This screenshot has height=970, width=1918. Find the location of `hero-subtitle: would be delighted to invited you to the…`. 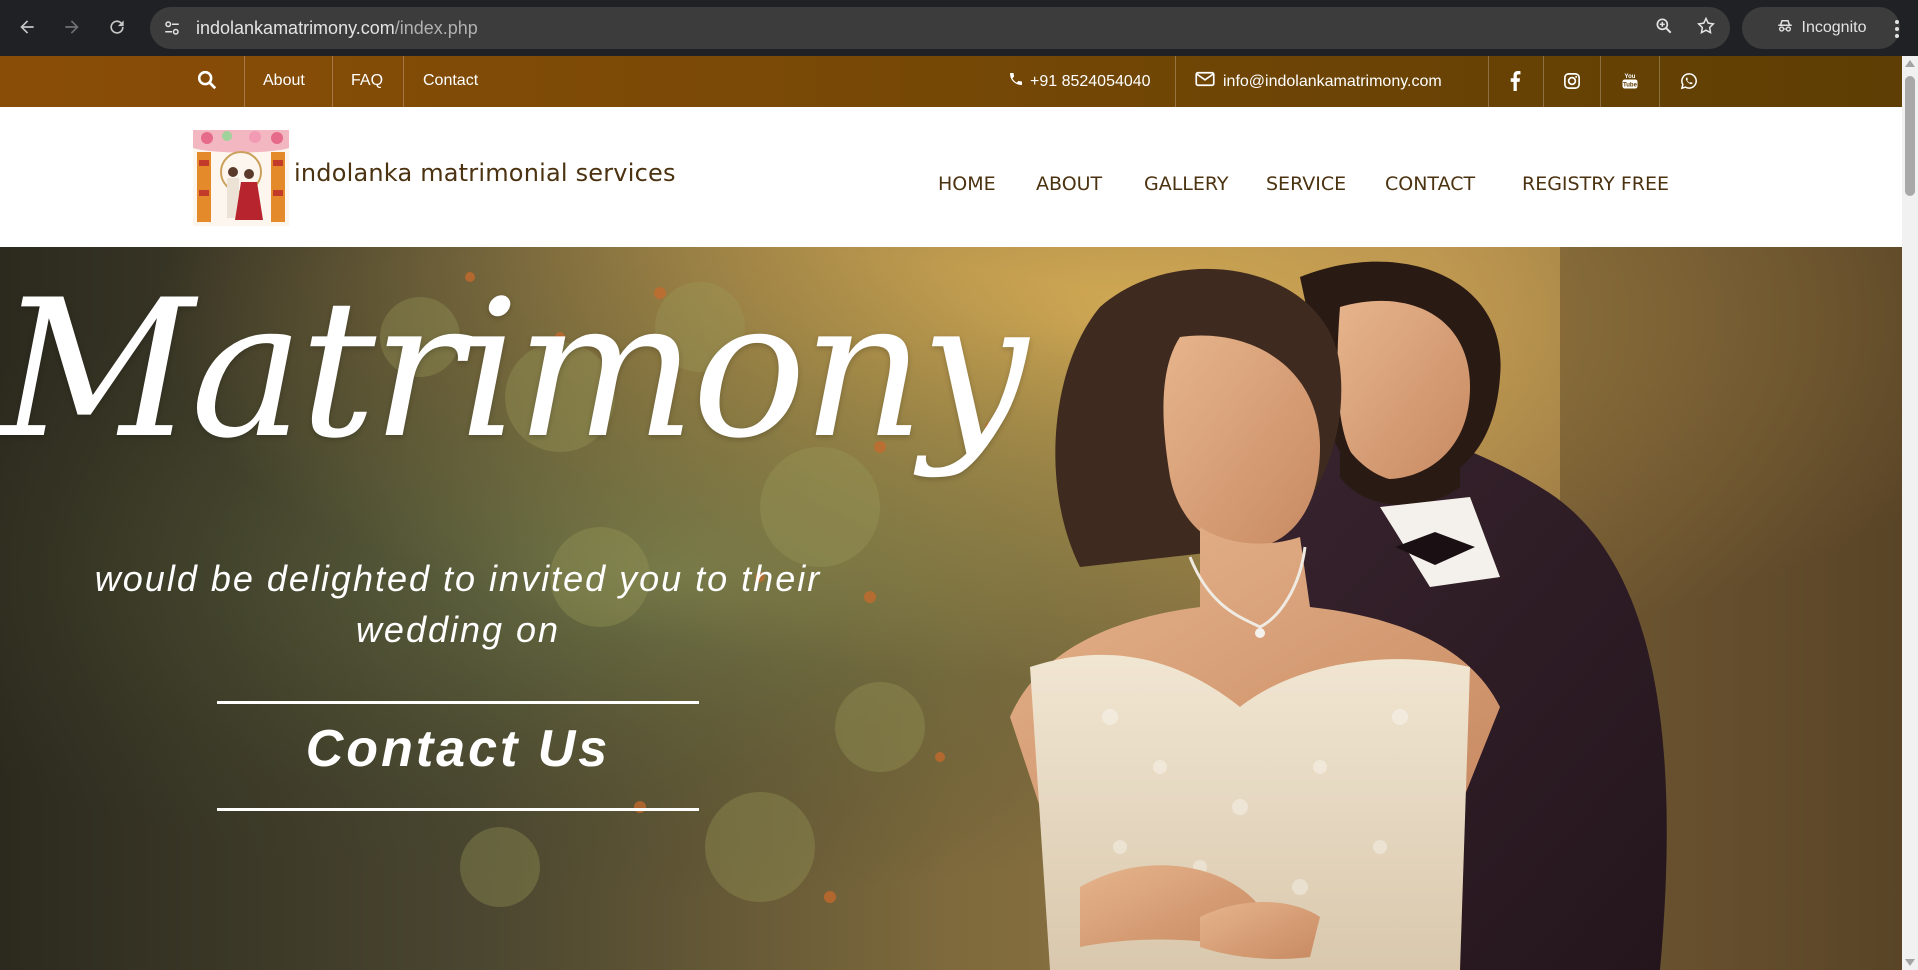

hero-subtitle: would be delighted to invited you to the… is located at coordinates (458, 604).